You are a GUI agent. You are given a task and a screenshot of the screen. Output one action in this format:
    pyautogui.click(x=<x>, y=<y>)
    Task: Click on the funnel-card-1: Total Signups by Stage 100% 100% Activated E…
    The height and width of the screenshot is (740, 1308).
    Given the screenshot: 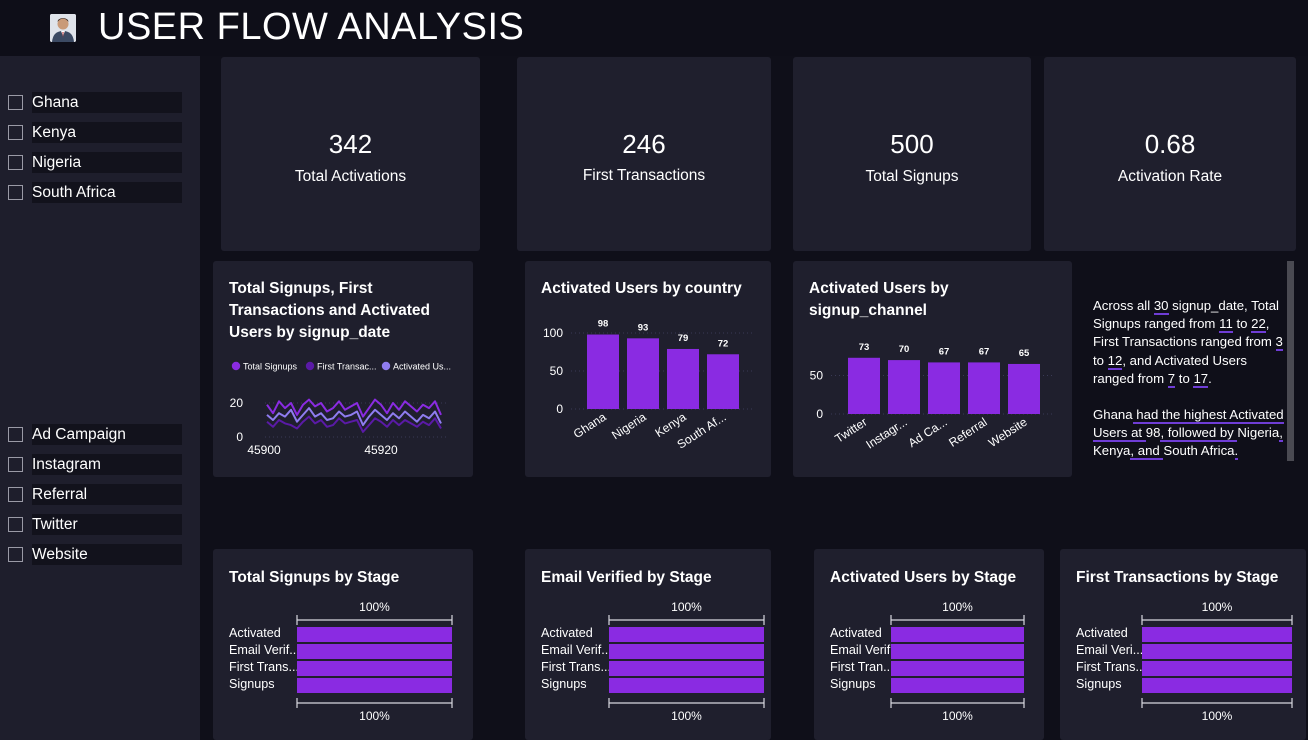 What is the action you would take?
    pyautogui.click(x=343, y=644)
    